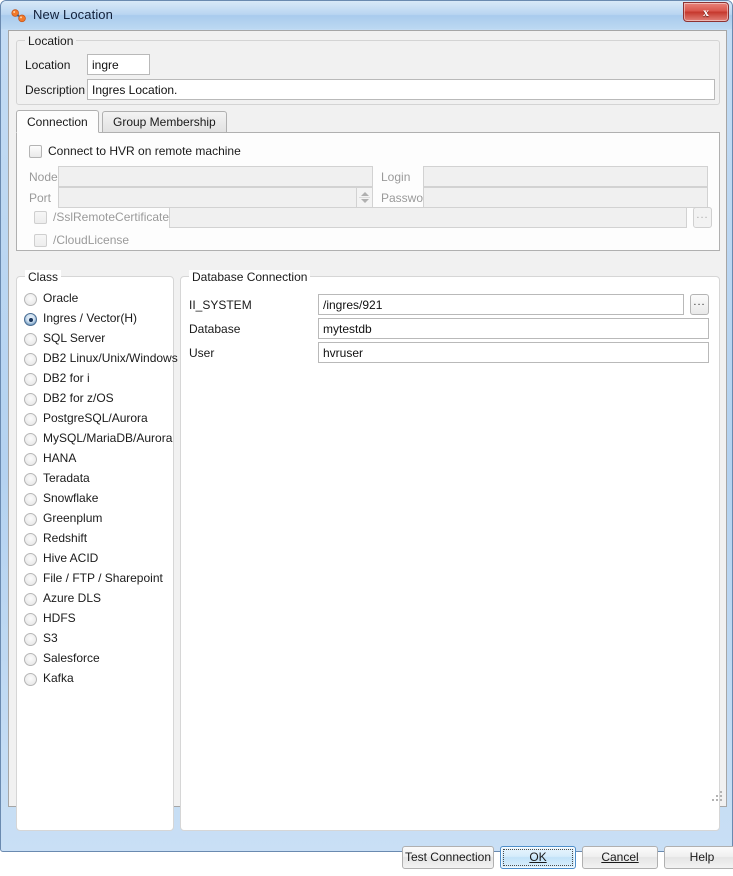 This screenshot has height=876, width=733. I want to click on location-groupbox-legend: Location, so click(51, 41).